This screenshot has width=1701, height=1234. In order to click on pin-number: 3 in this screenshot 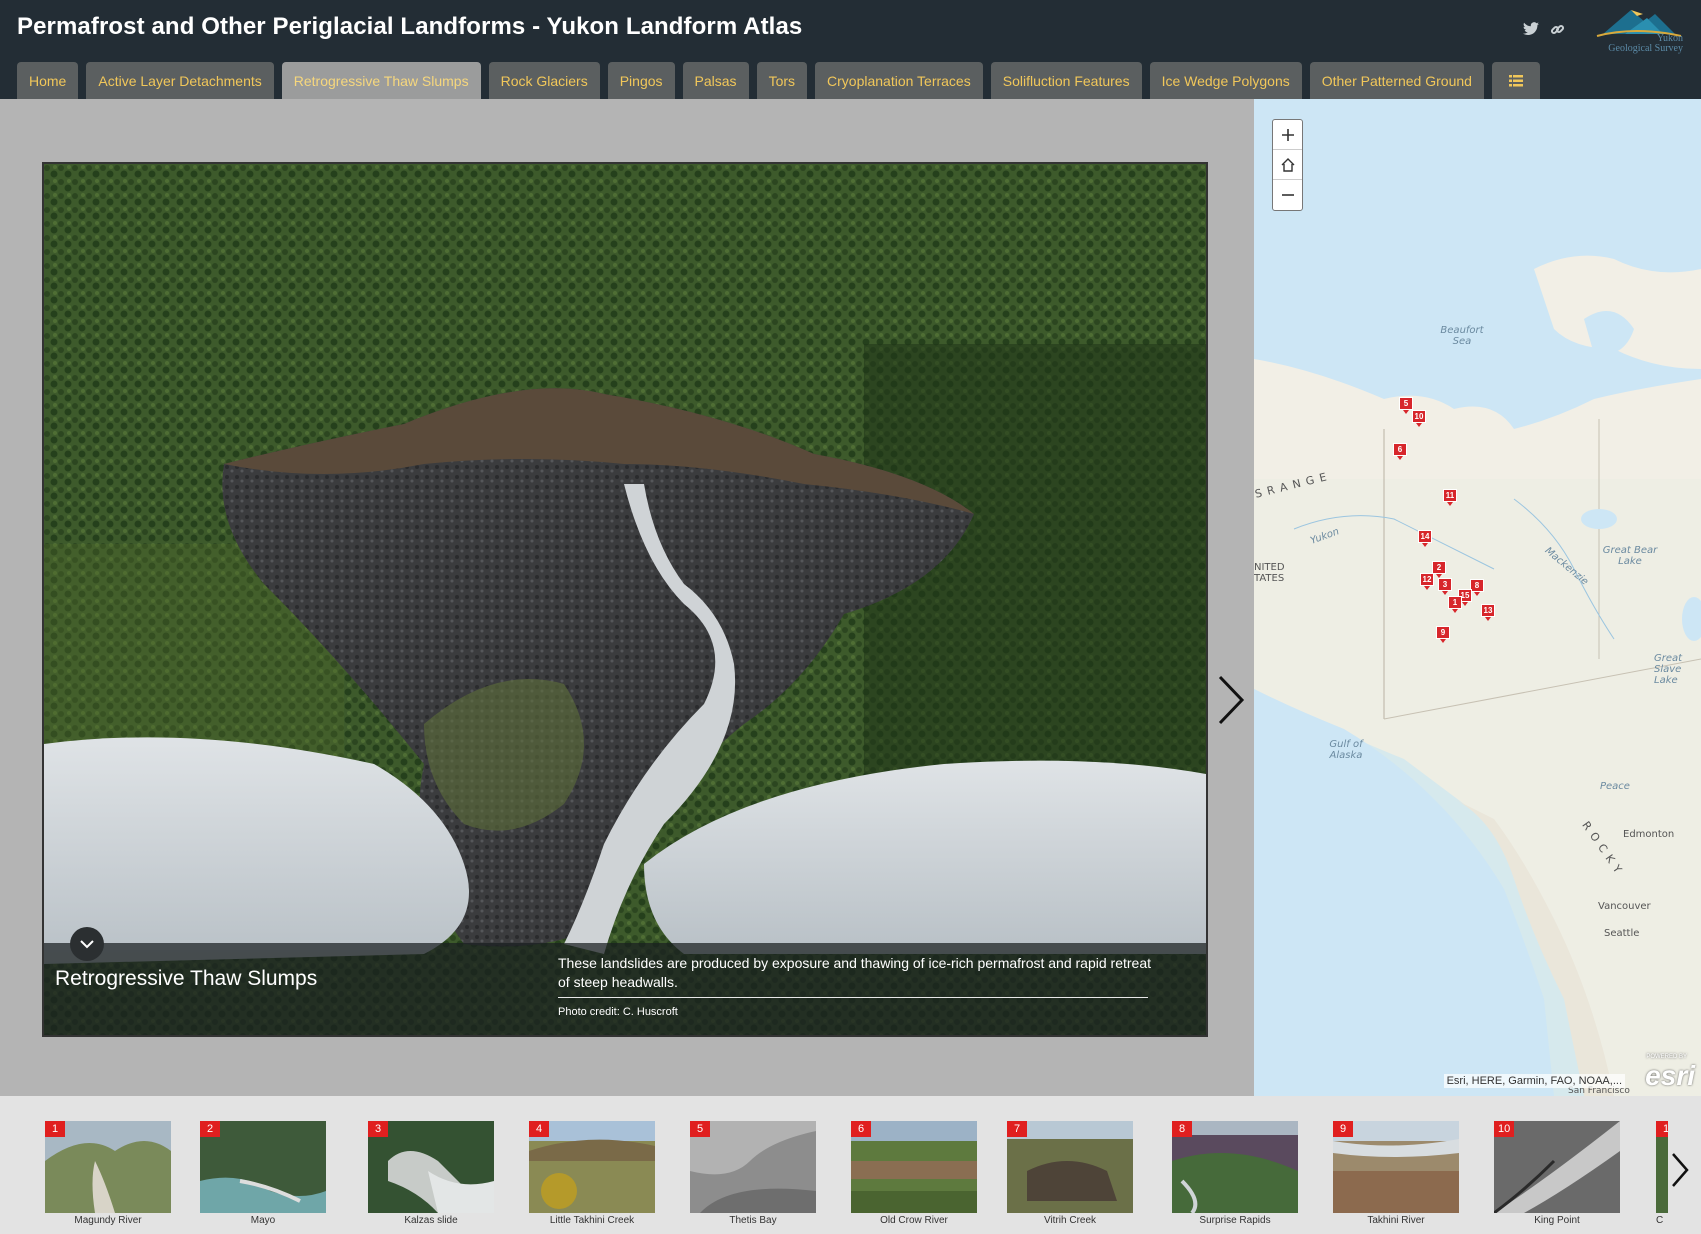, I will do `click(1445, 584)`.